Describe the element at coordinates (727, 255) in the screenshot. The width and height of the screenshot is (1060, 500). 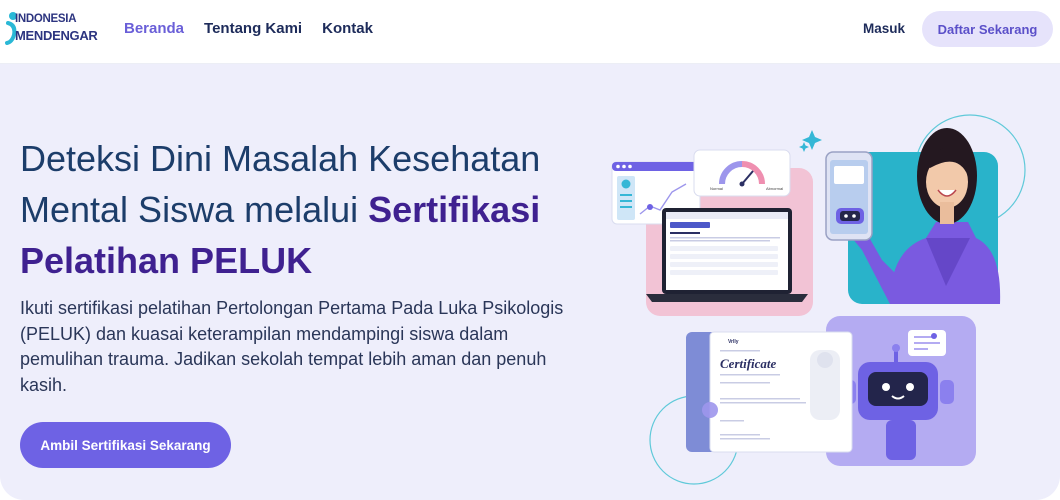
I see `laptop` at that location.